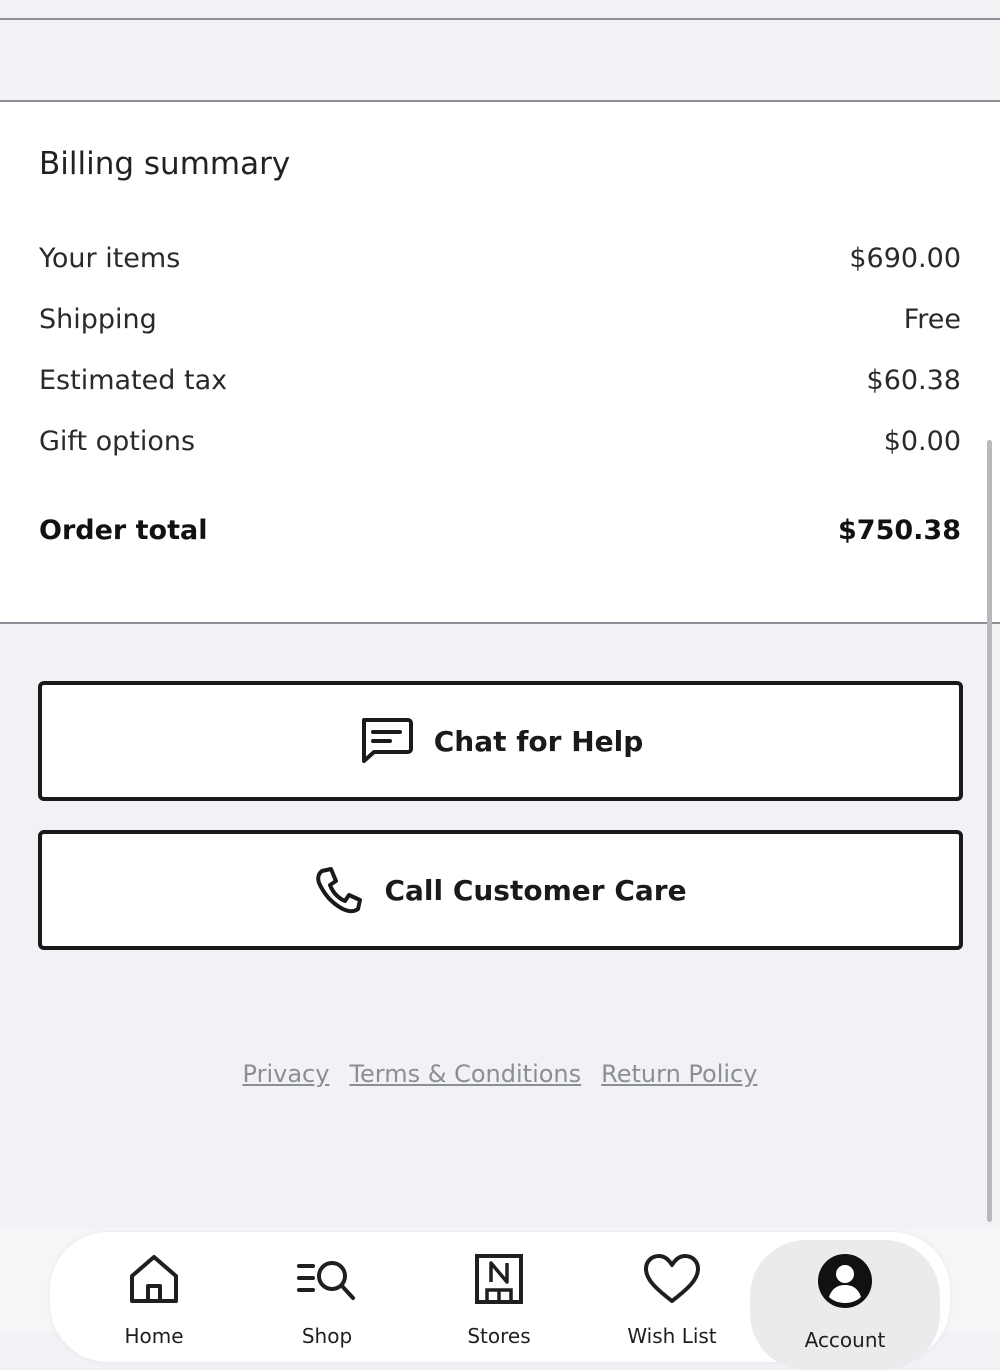 The image size is (1000, 1370). Describe the element at coordinates (500, 530) in the screenshot. I see `order-total-row: Order total $750.38` at that location.